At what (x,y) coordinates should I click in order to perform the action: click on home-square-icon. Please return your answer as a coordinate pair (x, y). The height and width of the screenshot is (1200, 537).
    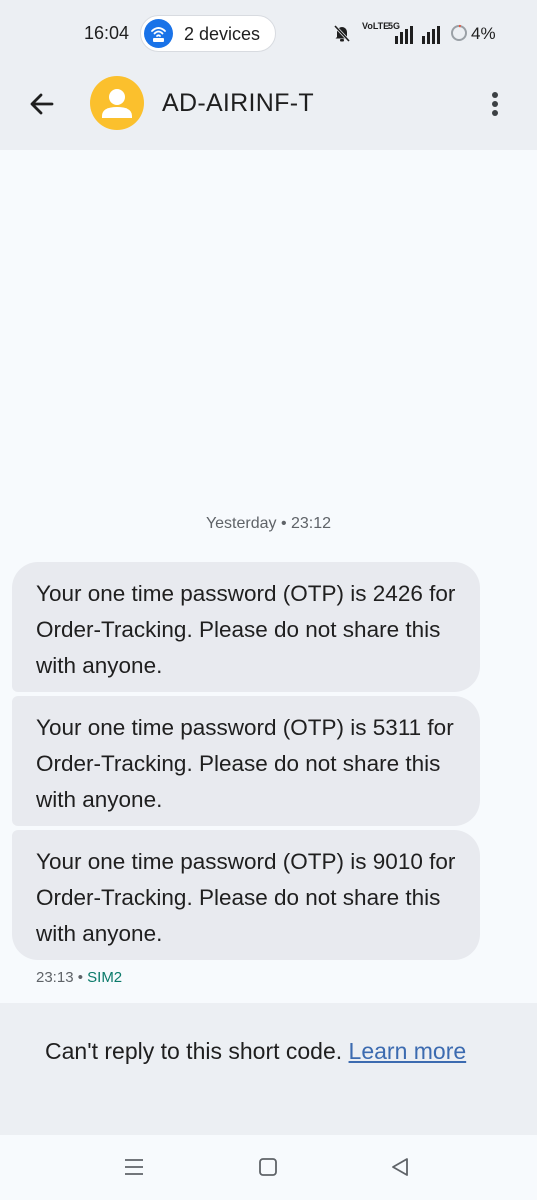
    Looking at the image, I should click on (268, 1167).